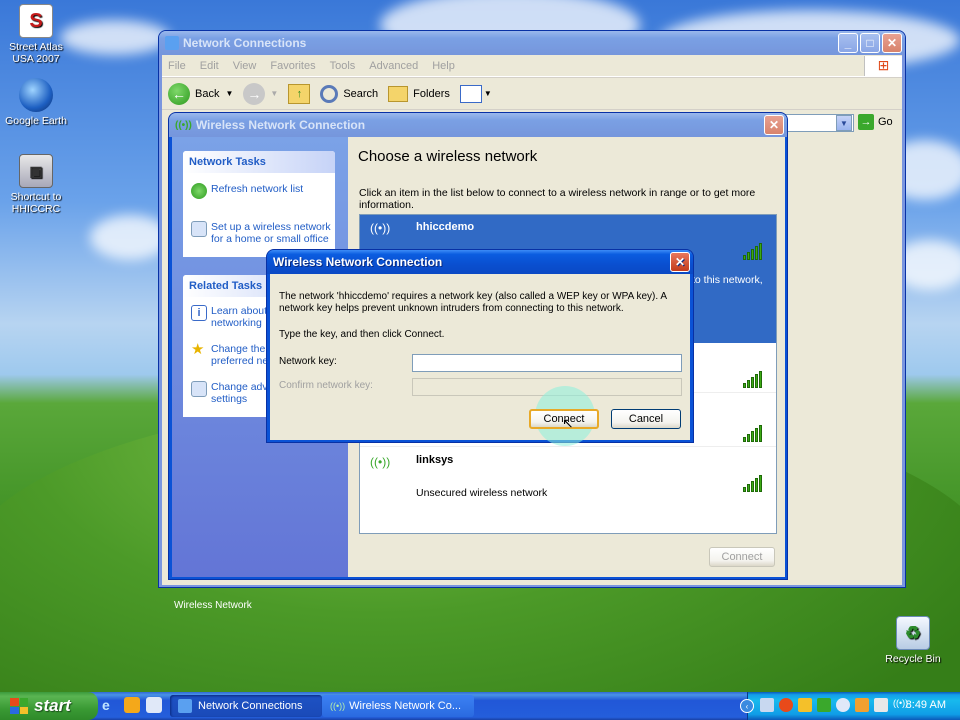 This screenshot has height=720, width=960. I want to click on volume-icon, so click(881, 705).